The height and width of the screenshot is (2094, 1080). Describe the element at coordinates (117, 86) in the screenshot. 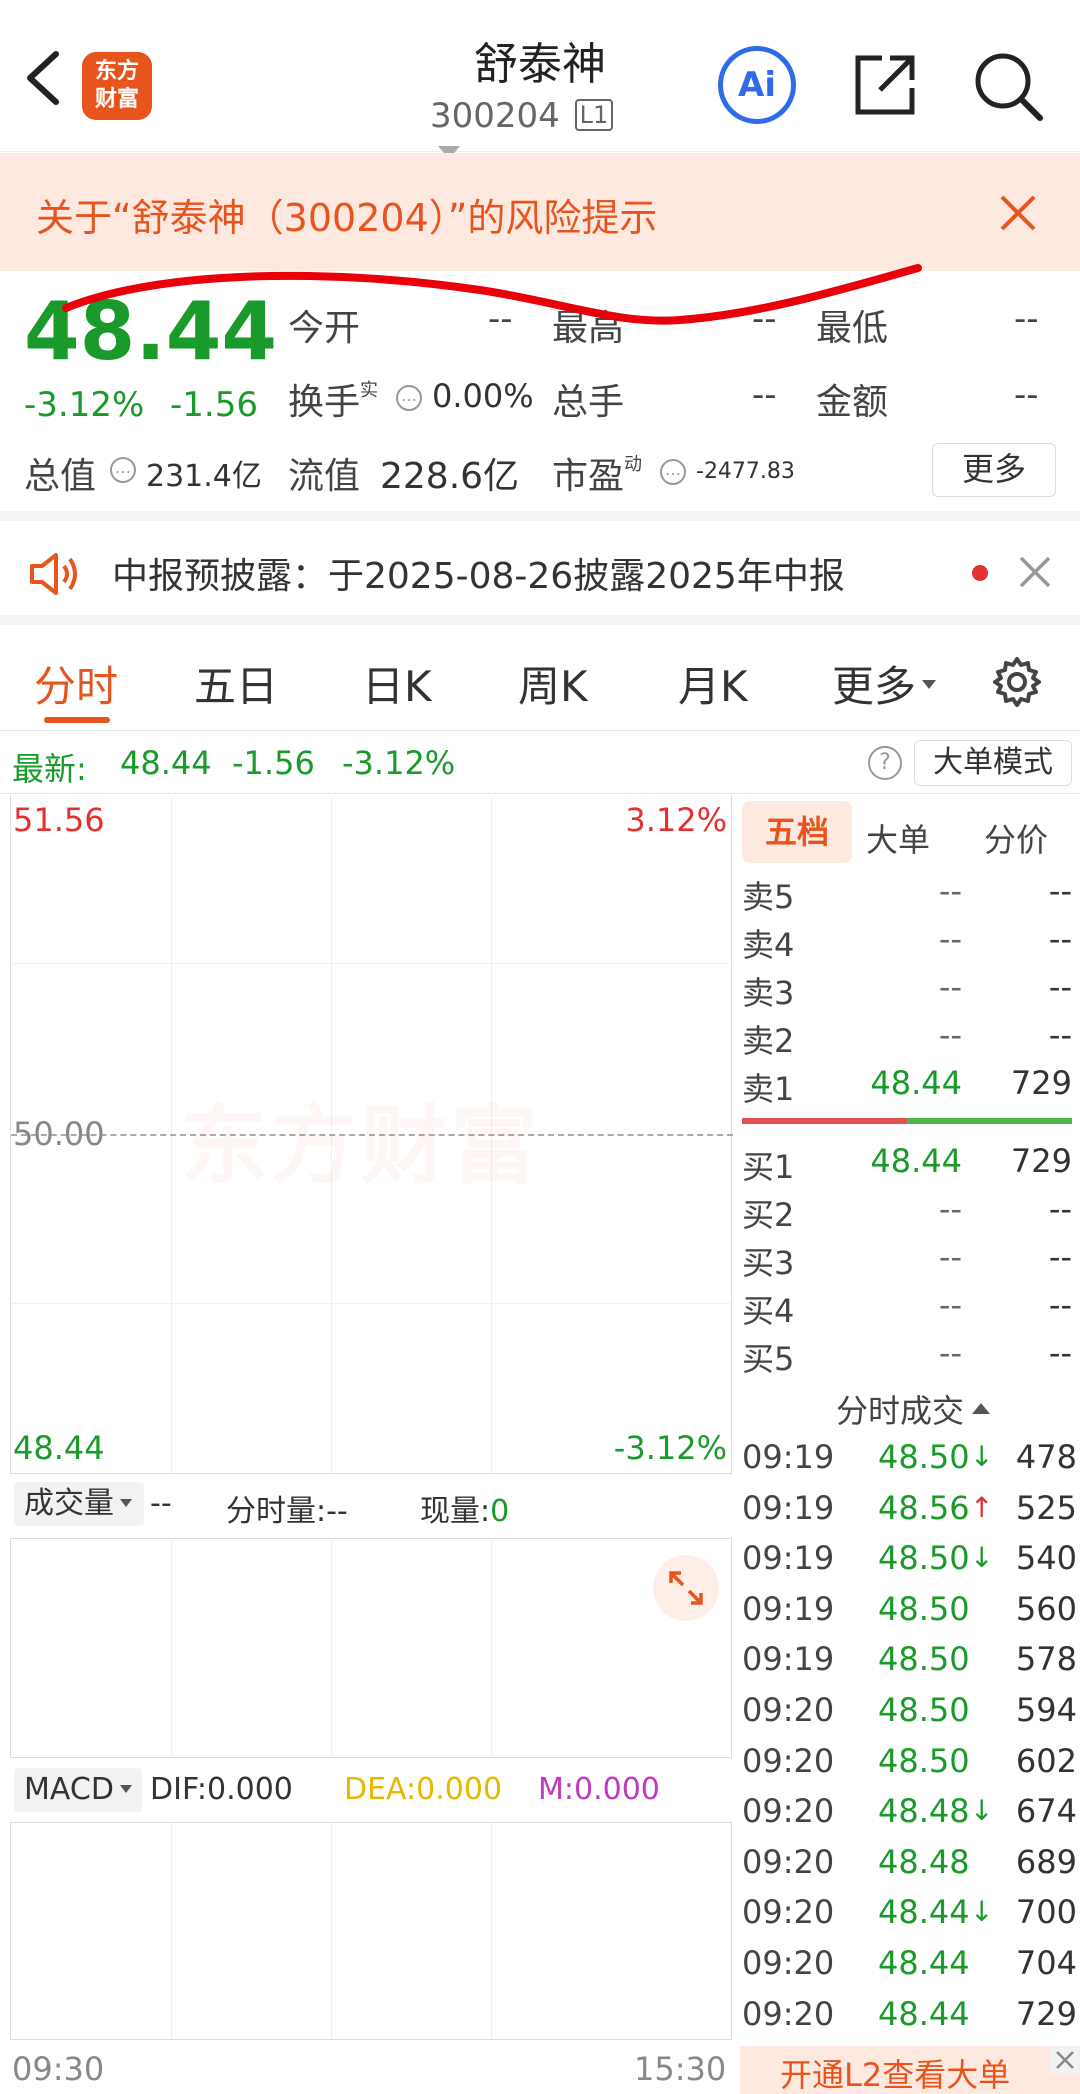

I see `app-logo: 东方 财富` at that location.